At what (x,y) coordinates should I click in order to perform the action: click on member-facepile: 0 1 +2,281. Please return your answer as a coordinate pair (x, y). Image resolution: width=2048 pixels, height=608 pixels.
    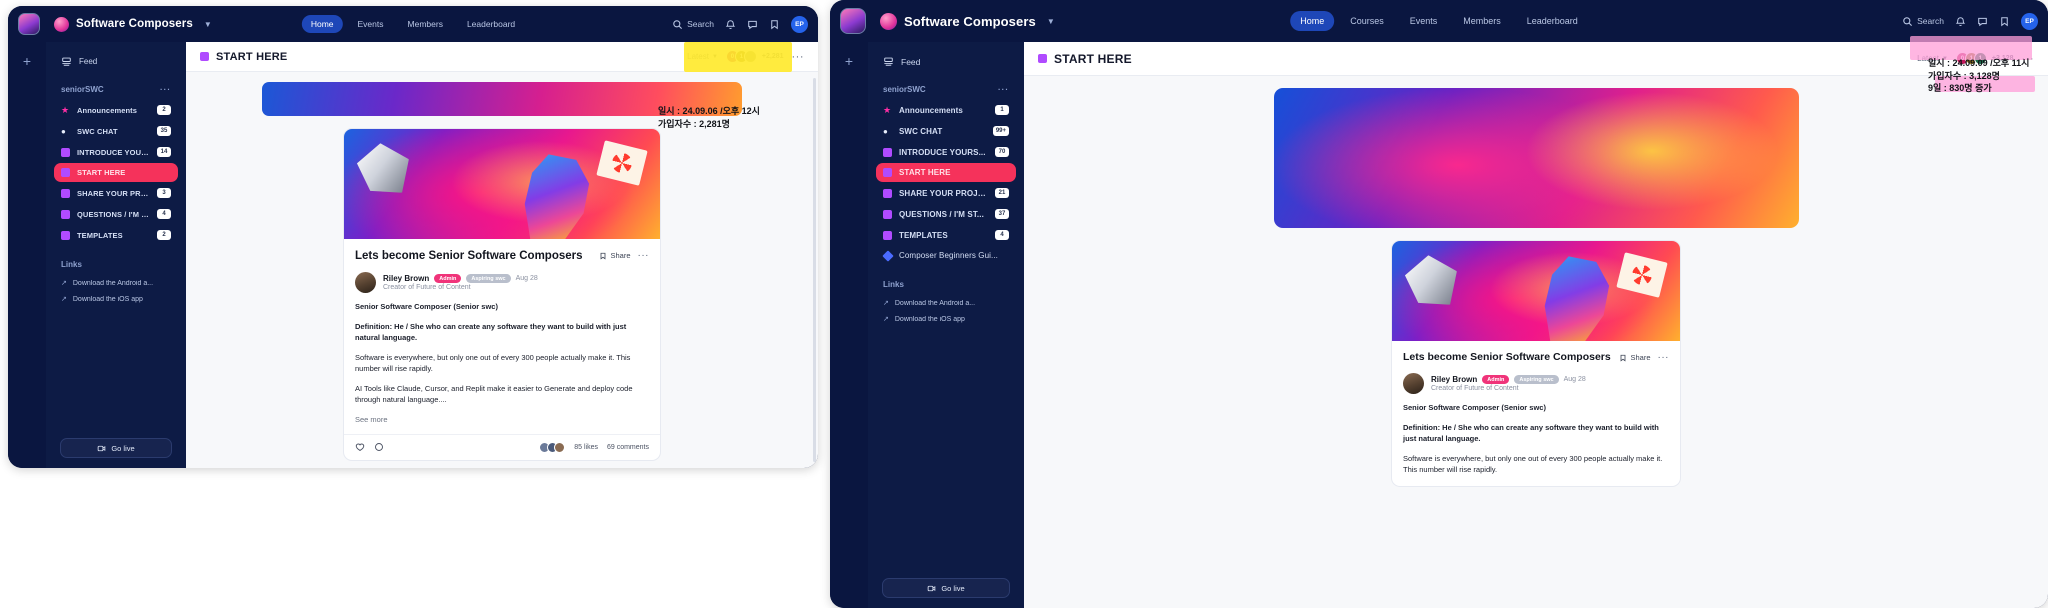
    Looking at the image, I should click on (754, 56).